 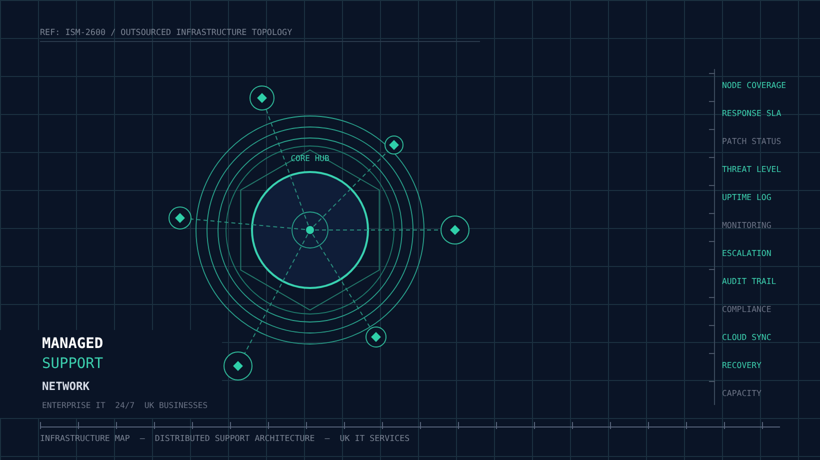 What do you see at coordinates (742, 365) in the screenshot?
I see `metric-label: RECOVERY` at bounding box center [742, 365].